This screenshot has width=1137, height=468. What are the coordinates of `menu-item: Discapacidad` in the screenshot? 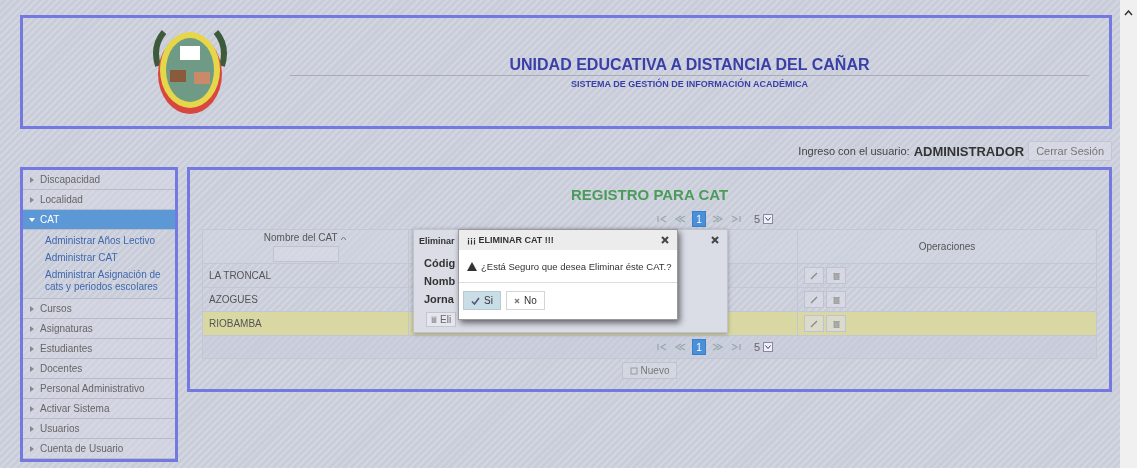 It's located at (99, 180).